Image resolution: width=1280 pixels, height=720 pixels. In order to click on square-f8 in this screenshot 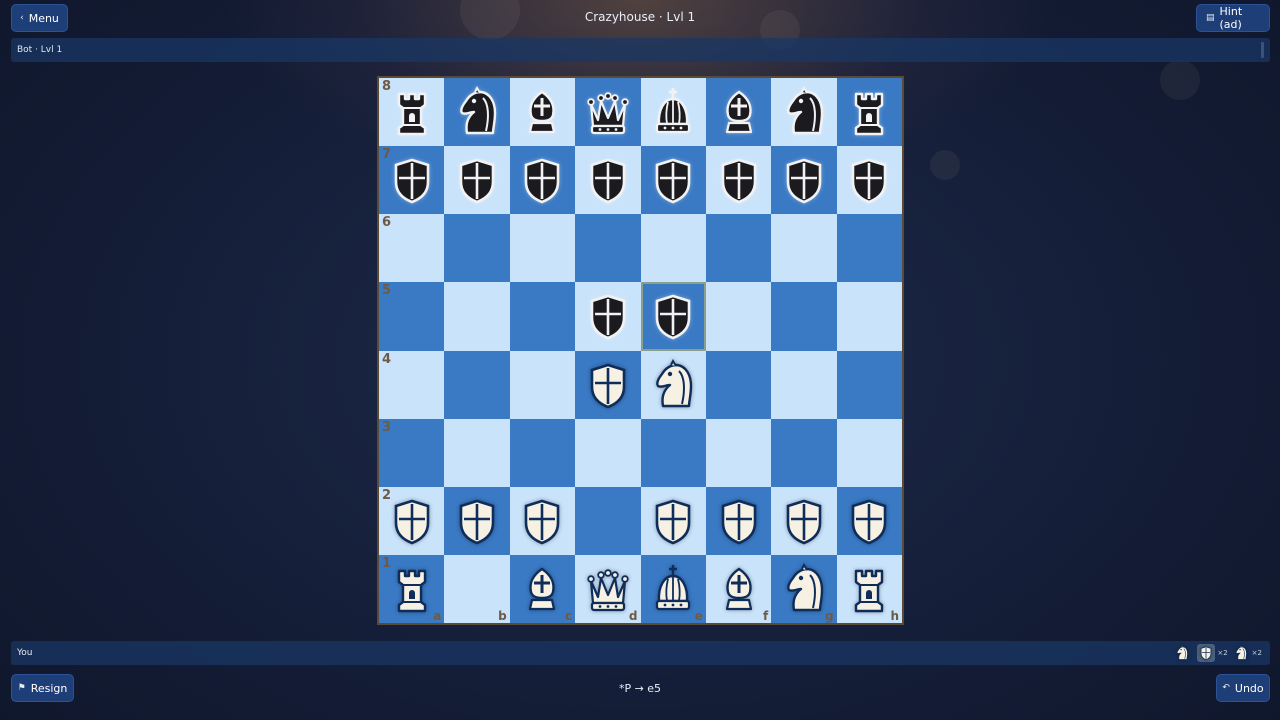, I will do `click(738, 112)`.